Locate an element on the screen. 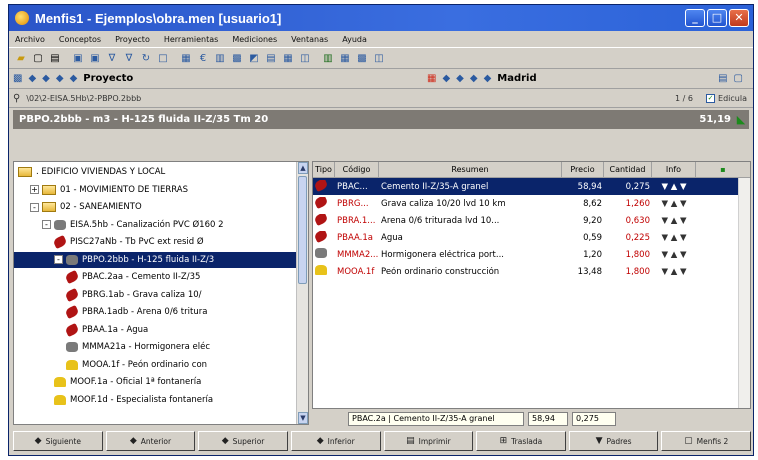  grid-icon: ▩ is located at coordinates (237, 58).